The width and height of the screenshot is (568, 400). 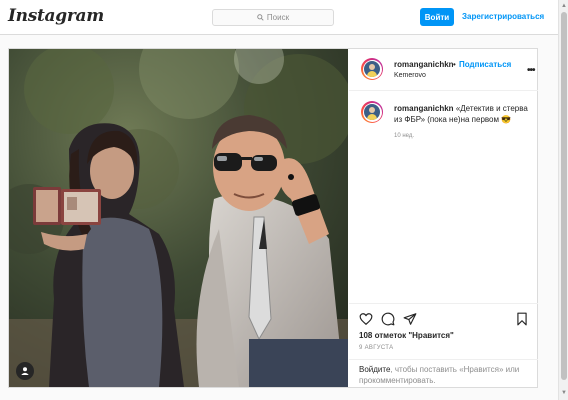 What do you see at coordinates (564, 6) in the screenshot?
I see `scroll-up-icon: ▲` at bounding box center [564, 6].